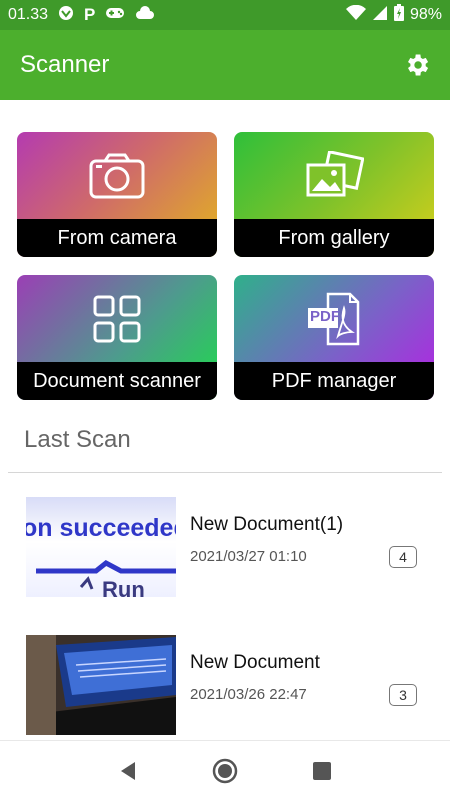  I want to click on from-gallery-label: From gallery, so click(334, 238).